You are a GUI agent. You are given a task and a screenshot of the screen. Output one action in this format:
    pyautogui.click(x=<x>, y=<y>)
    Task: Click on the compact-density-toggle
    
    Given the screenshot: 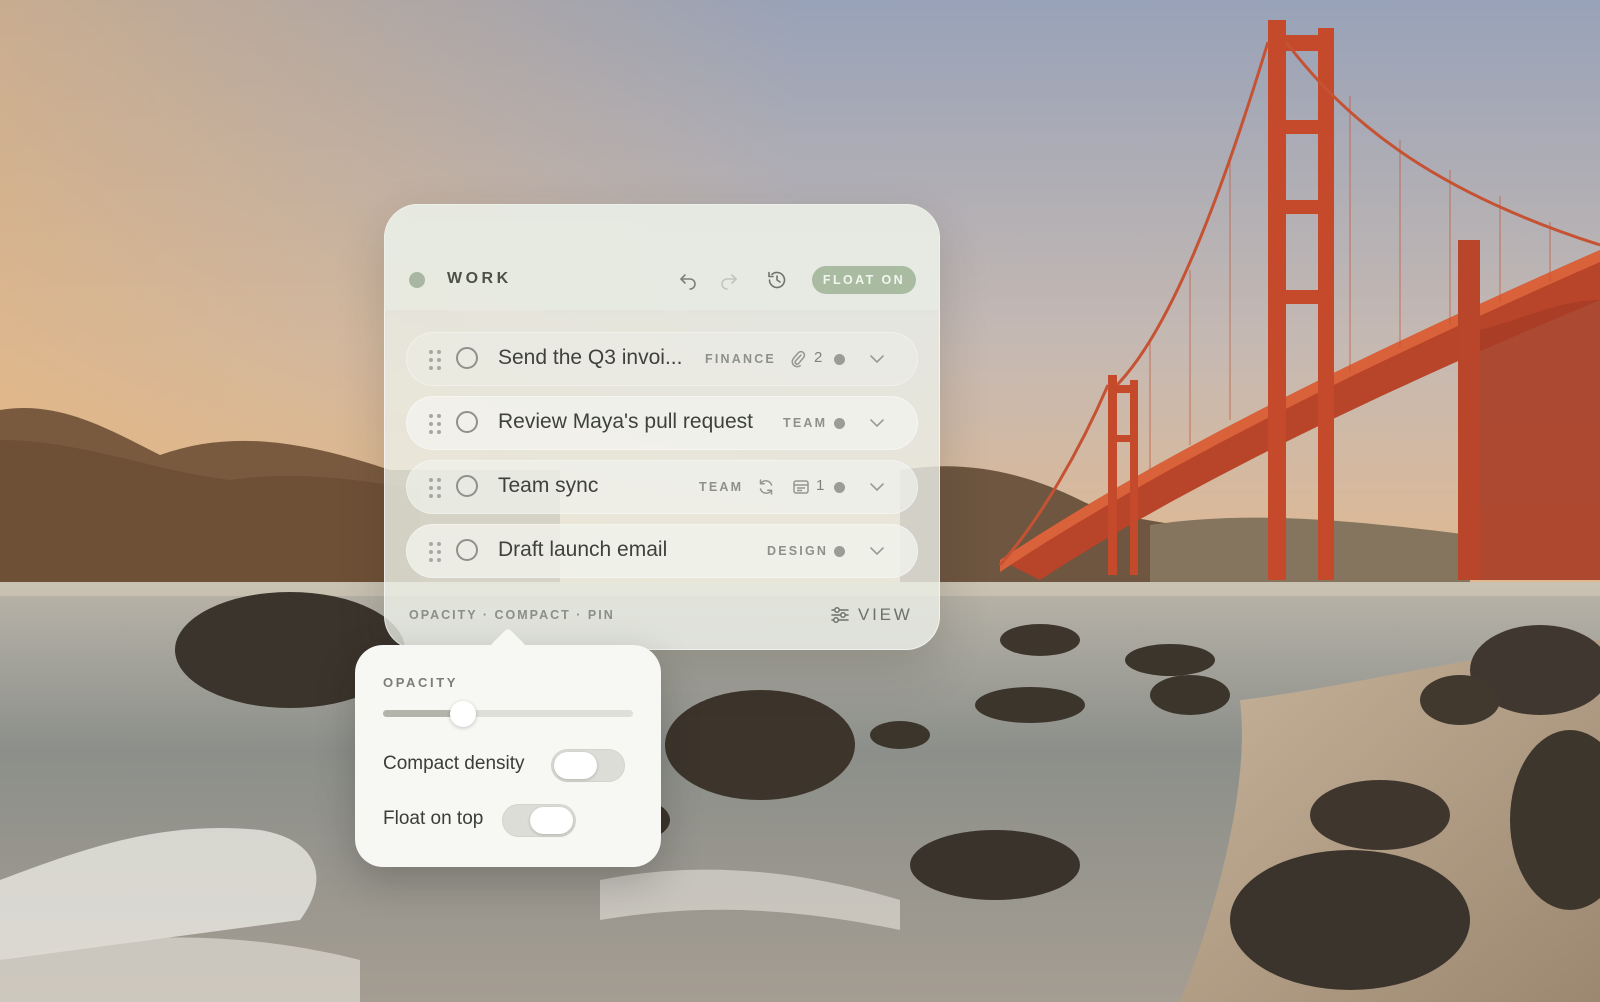 What is the action you would take?
    pyautogui.click(x=588, y=765)
    